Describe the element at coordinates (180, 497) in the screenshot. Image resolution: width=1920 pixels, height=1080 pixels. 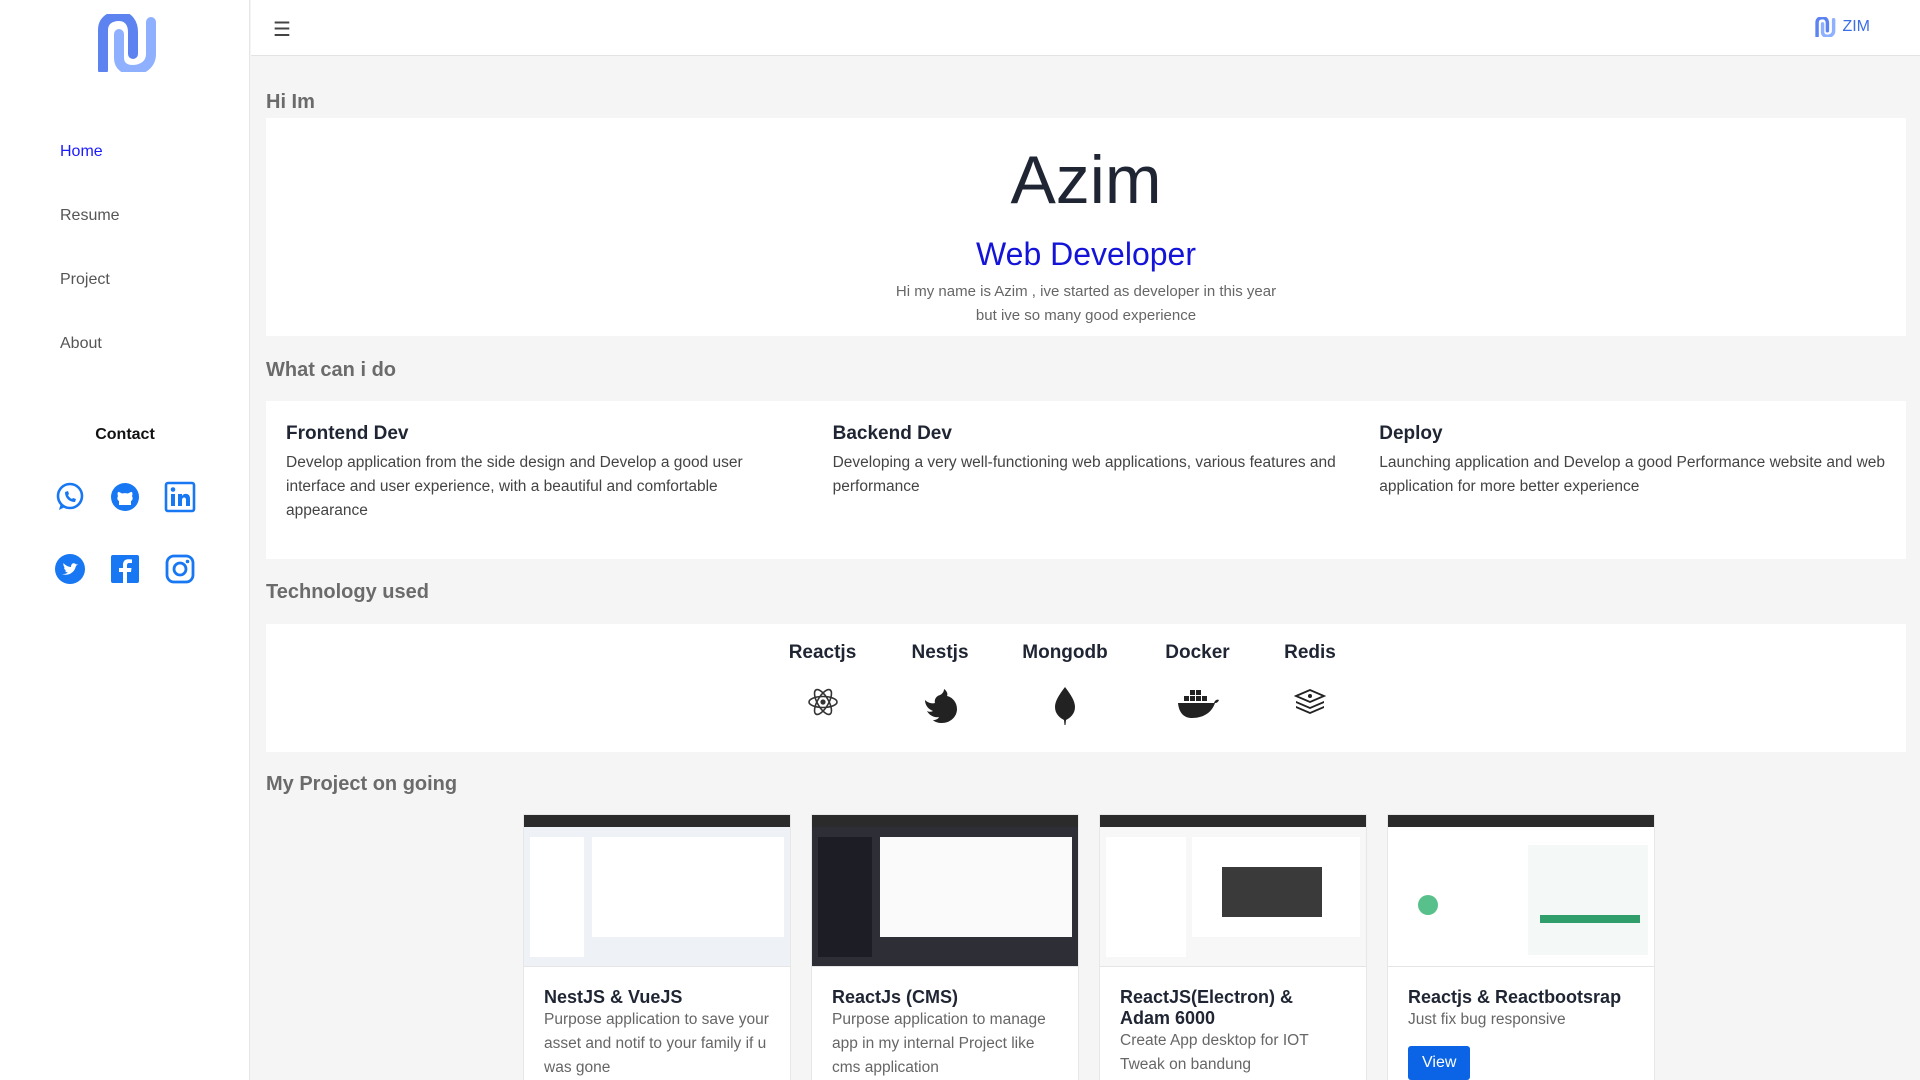
I see `linkedin-icon` at that location.